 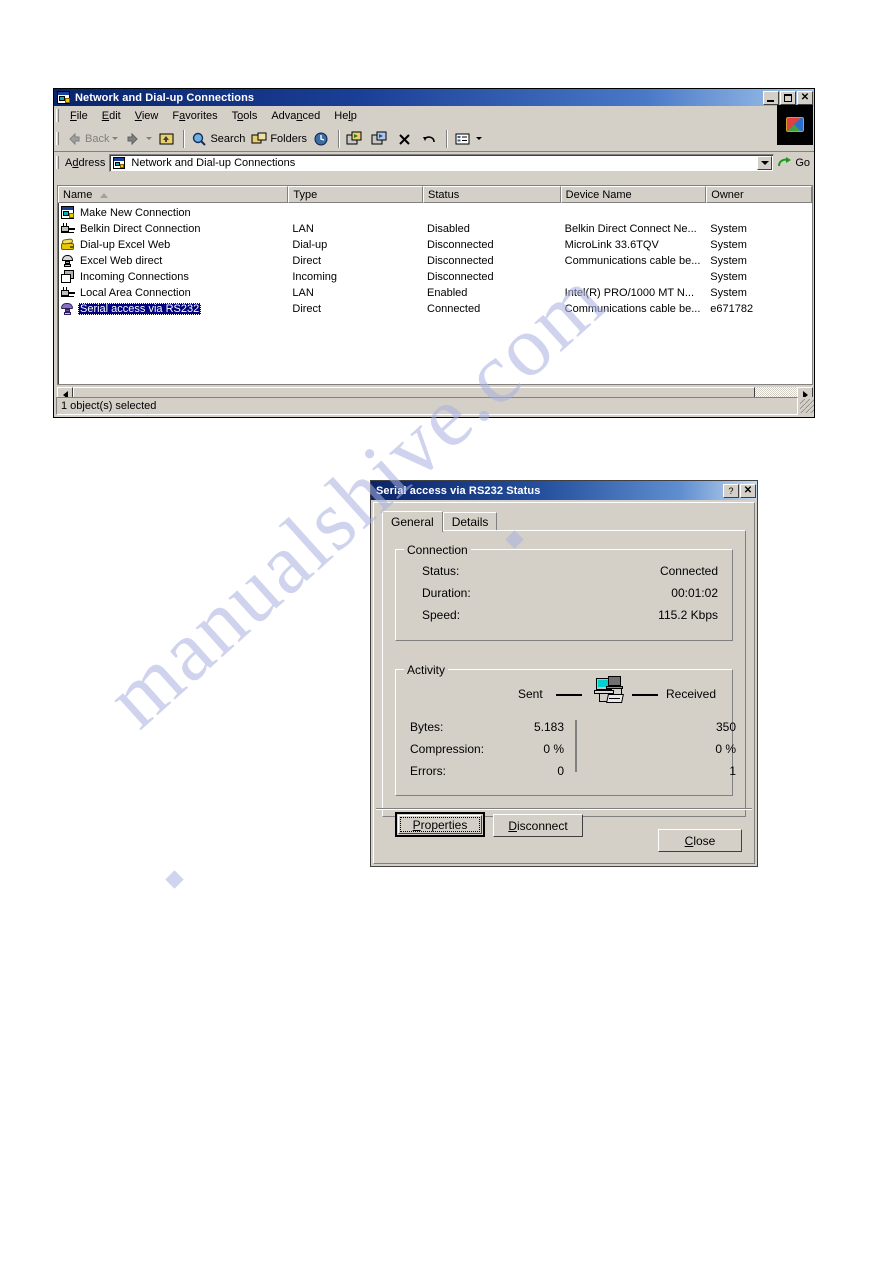 I want to click on windows-logo, so click(x=795, y=125).